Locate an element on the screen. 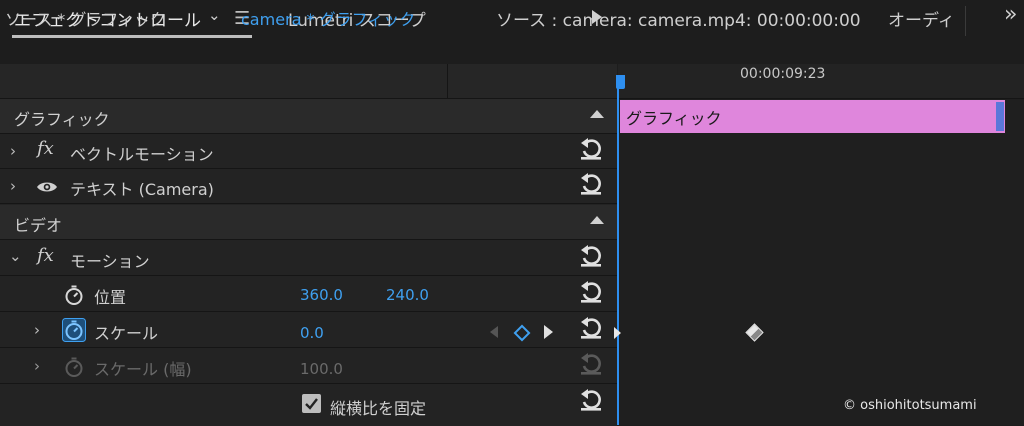 The image size is (1024, 426). property-scale-label: スケール is located at coordinates (126, 333).